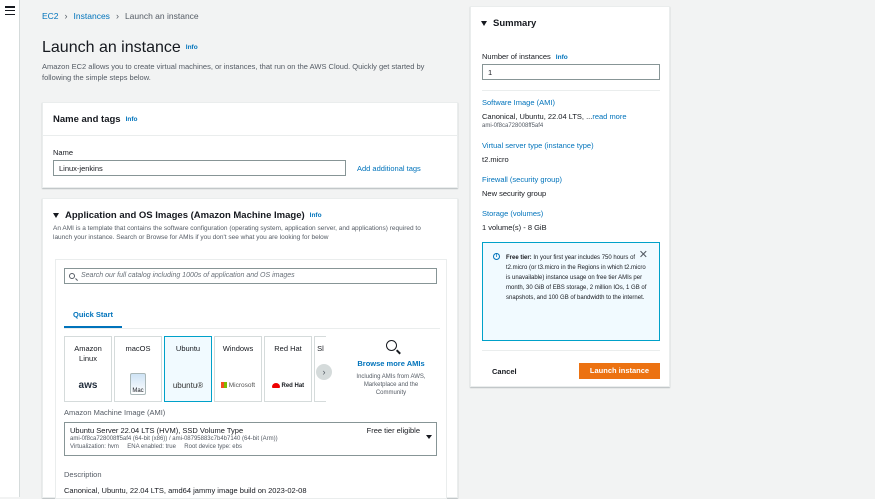 The height and width of the screenshot is (499, 875). Describe the element at coordinates (320, 348) in the screenshot. I see `os-tile-label: Sl` at that location.